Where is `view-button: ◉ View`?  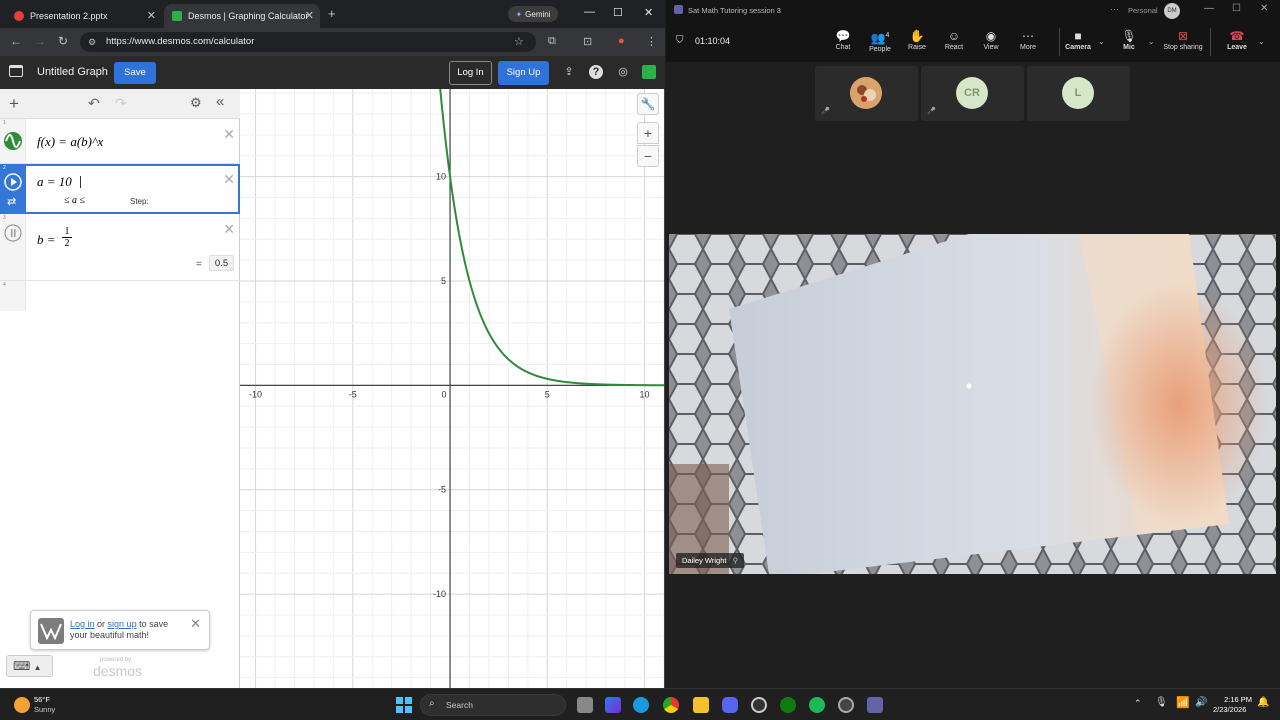
view-button: ◉ View is located at coordinates (991, 43).